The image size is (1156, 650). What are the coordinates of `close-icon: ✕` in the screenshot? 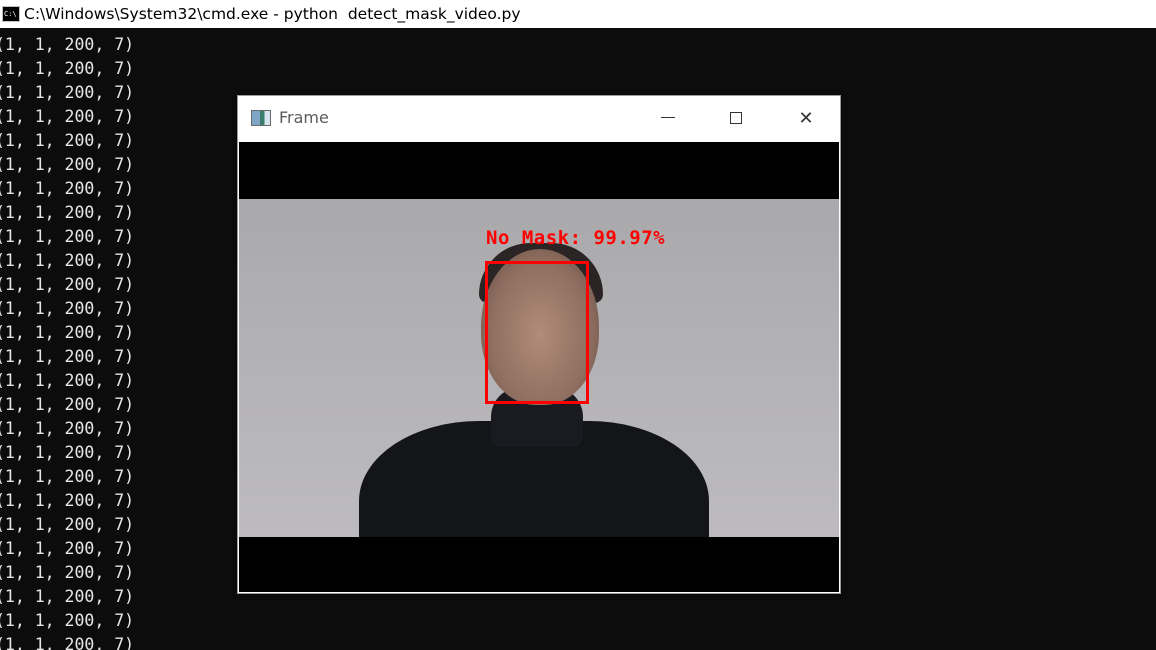 It's located at (806, 118).